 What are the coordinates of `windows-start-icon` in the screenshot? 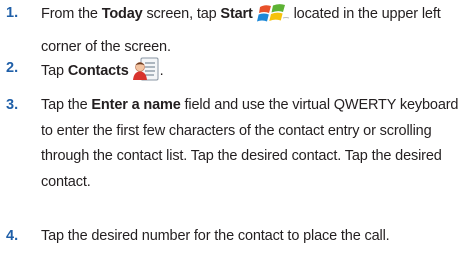 It's located at (273, 18).